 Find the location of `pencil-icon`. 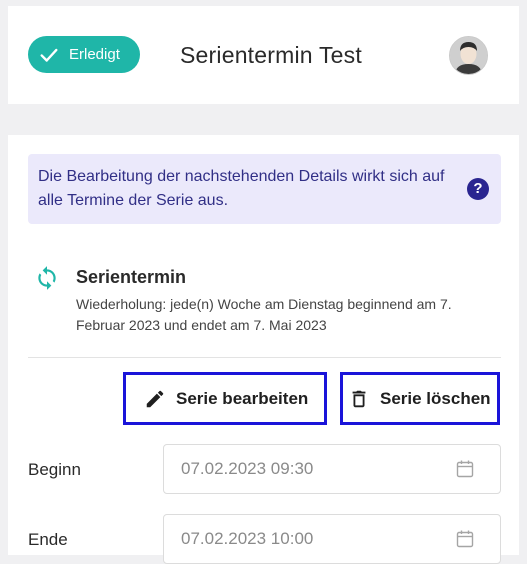

pencil-icon is located at coordinates (155, 398).